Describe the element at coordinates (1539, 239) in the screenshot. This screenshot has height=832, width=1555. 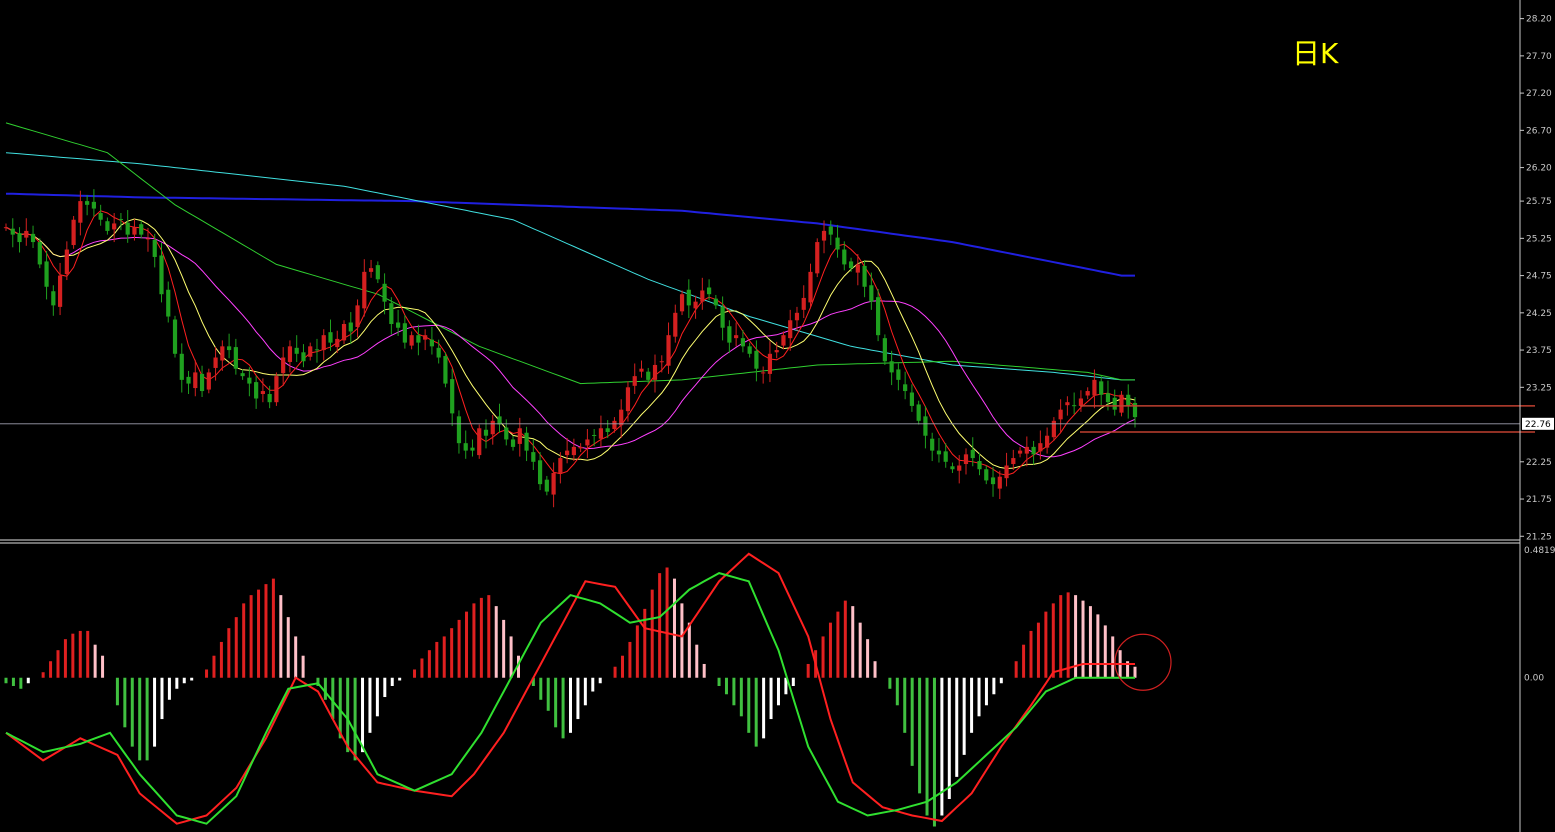
I see `tick-label: 25.25` at that location.